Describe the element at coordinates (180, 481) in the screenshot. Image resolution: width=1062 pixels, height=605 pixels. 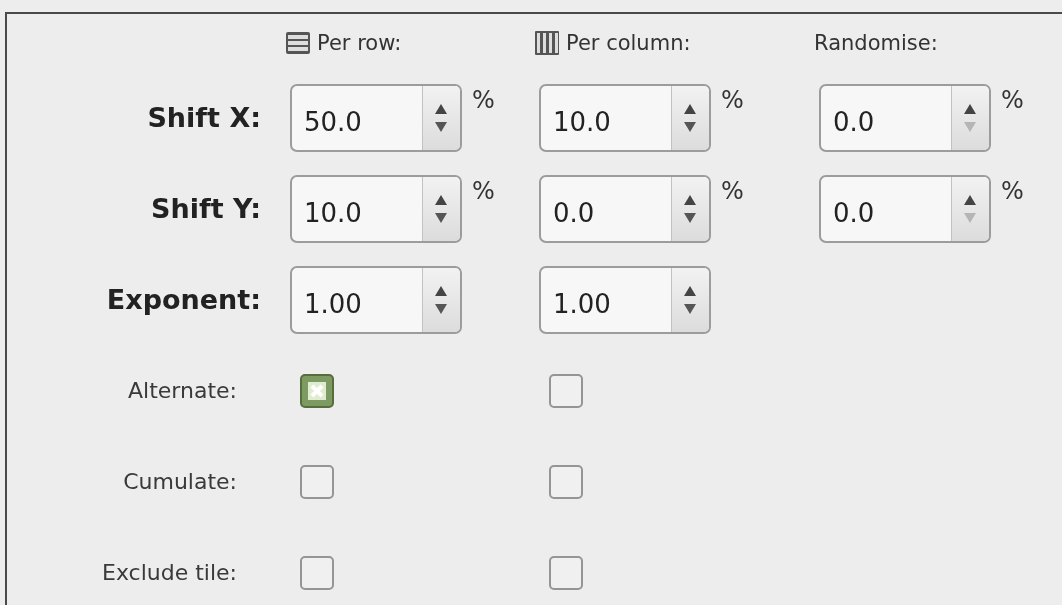
I see `row-label: Cumulate:` at that location.